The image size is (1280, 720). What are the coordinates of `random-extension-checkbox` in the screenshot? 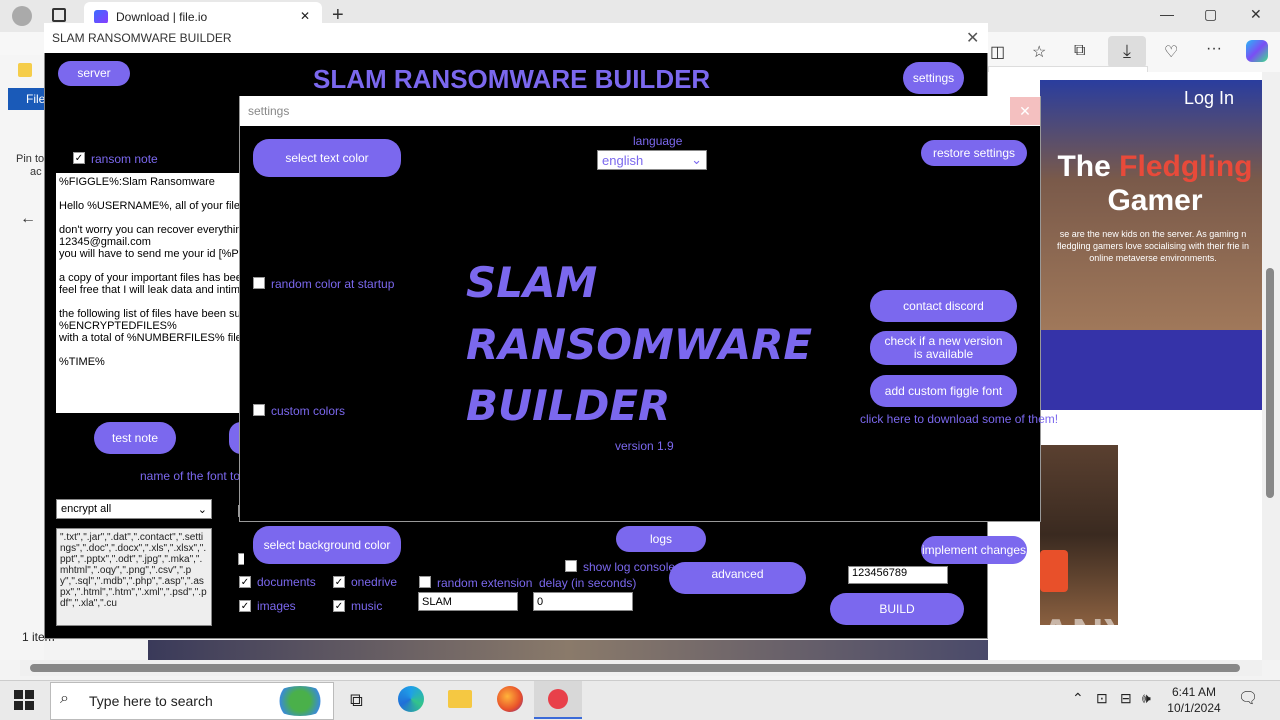 It's located at (425, 582).